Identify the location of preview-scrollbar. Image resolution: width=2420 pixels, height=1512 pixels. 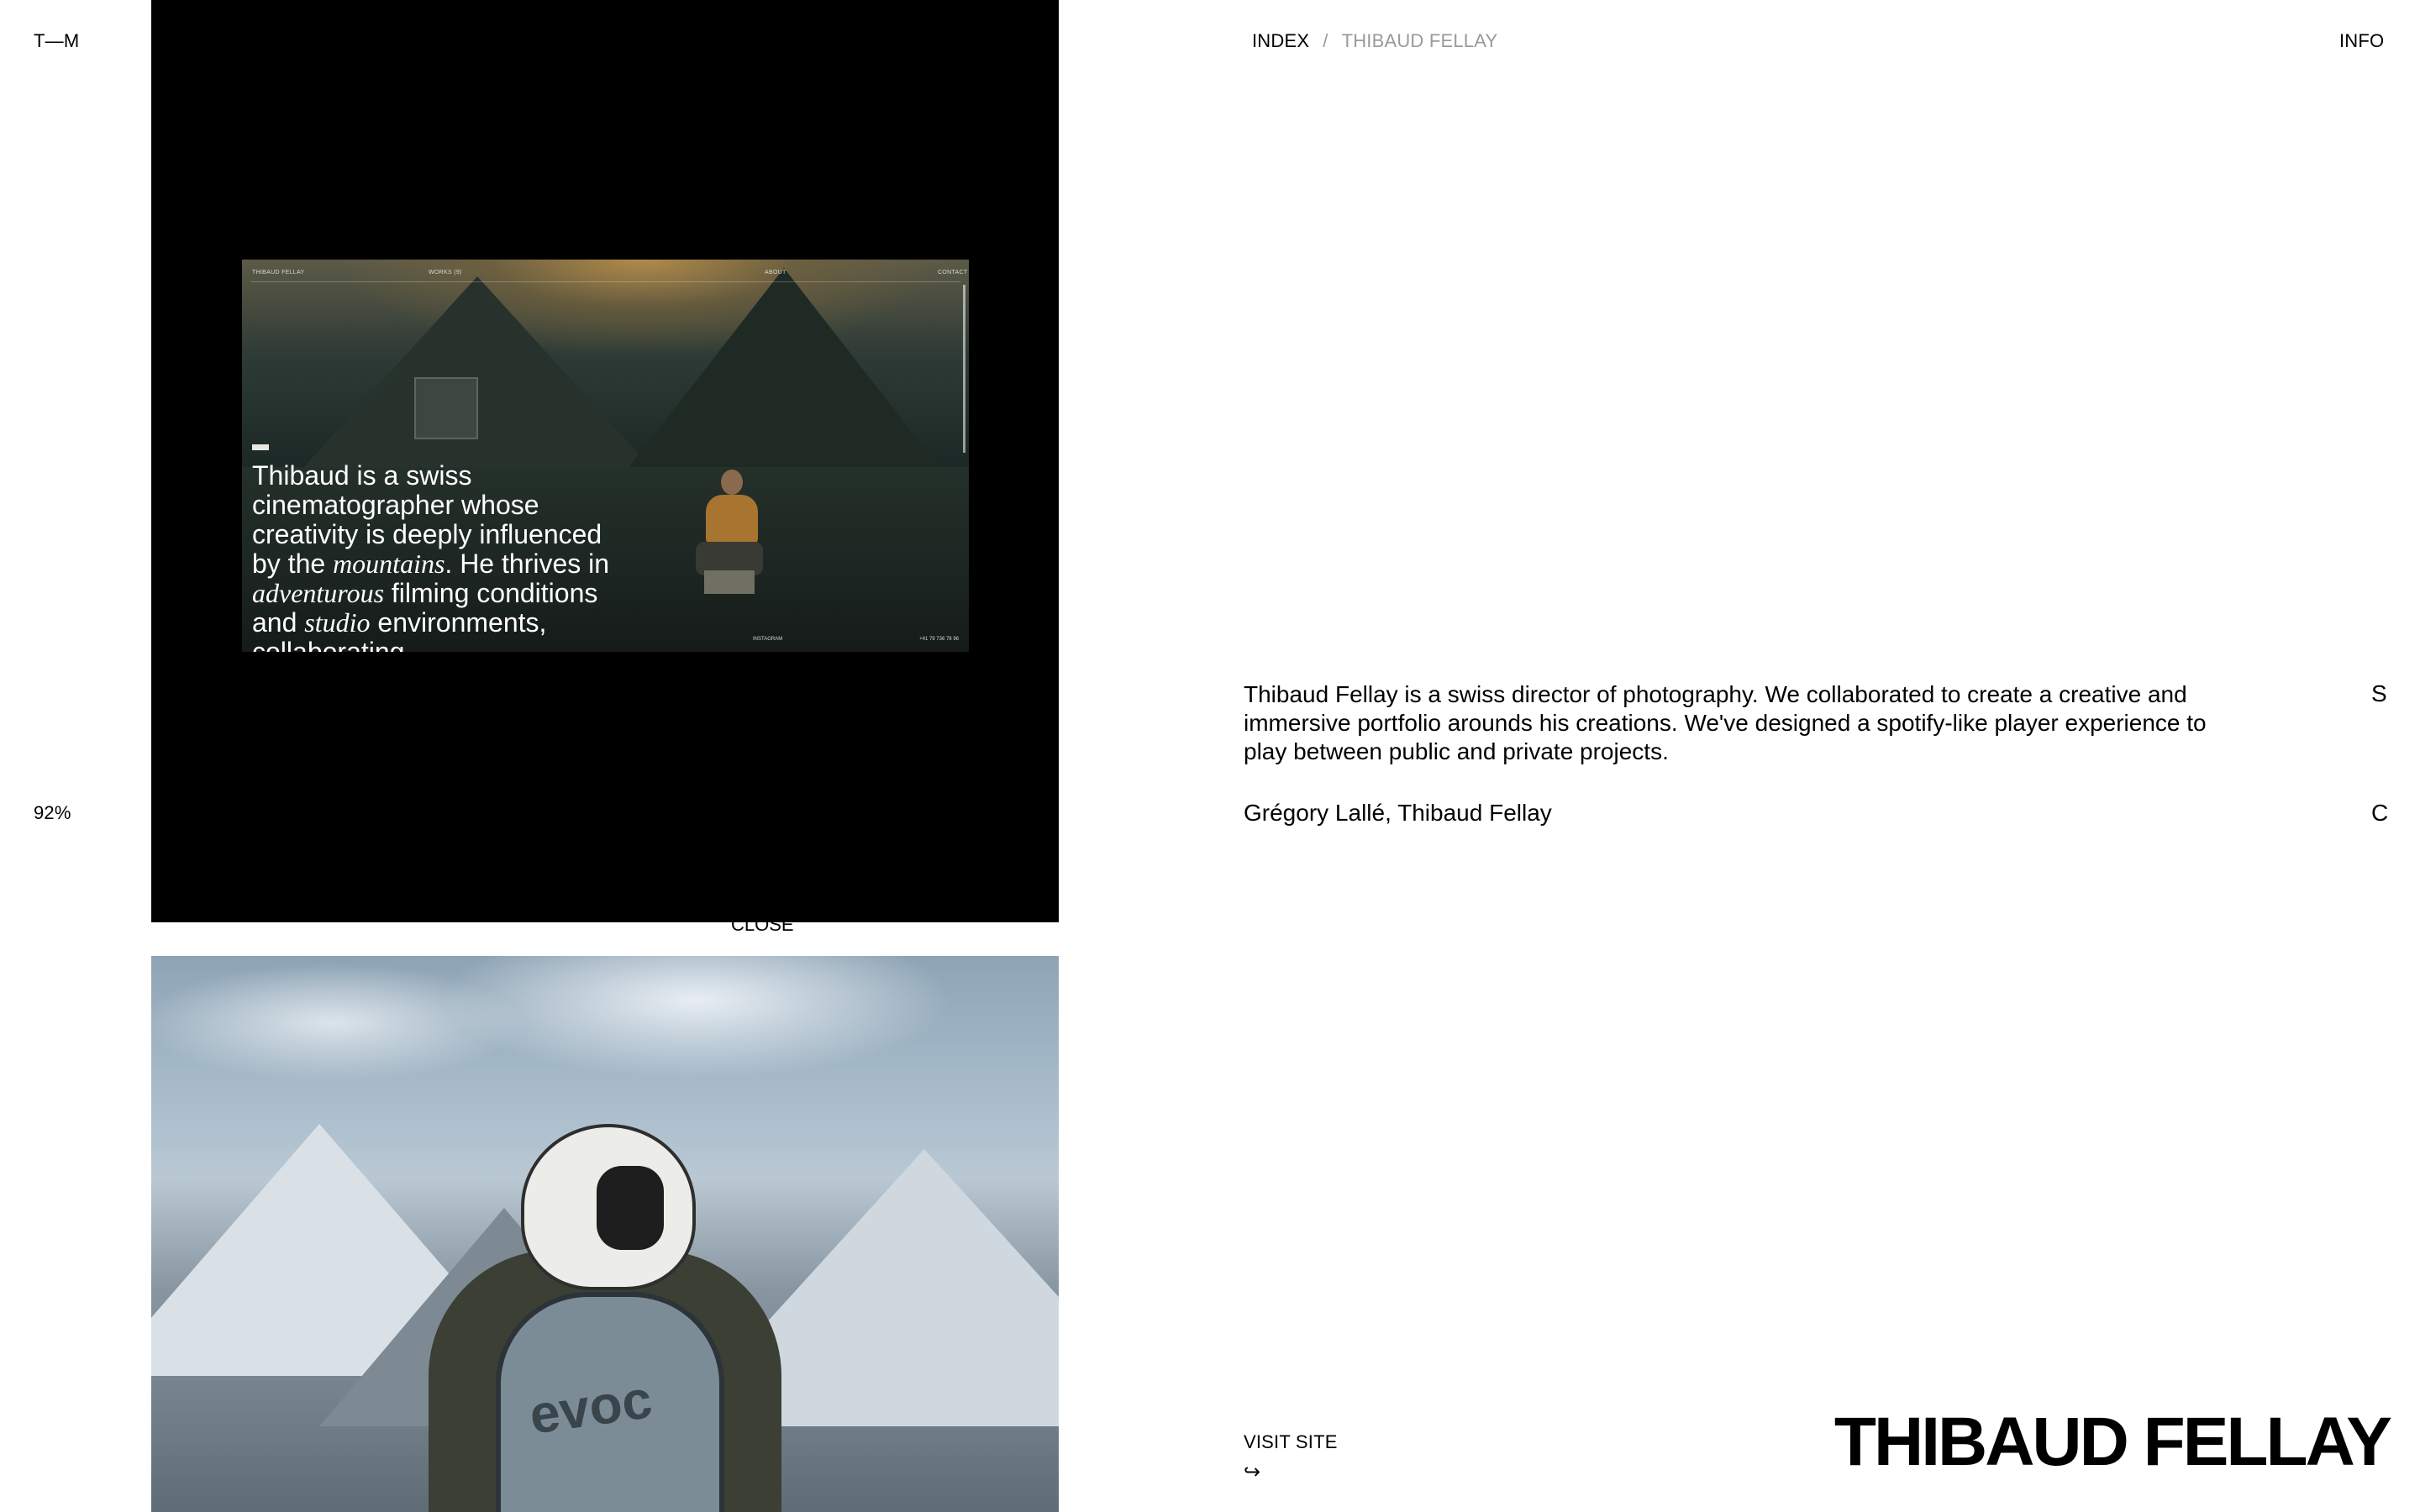
(964, 369).